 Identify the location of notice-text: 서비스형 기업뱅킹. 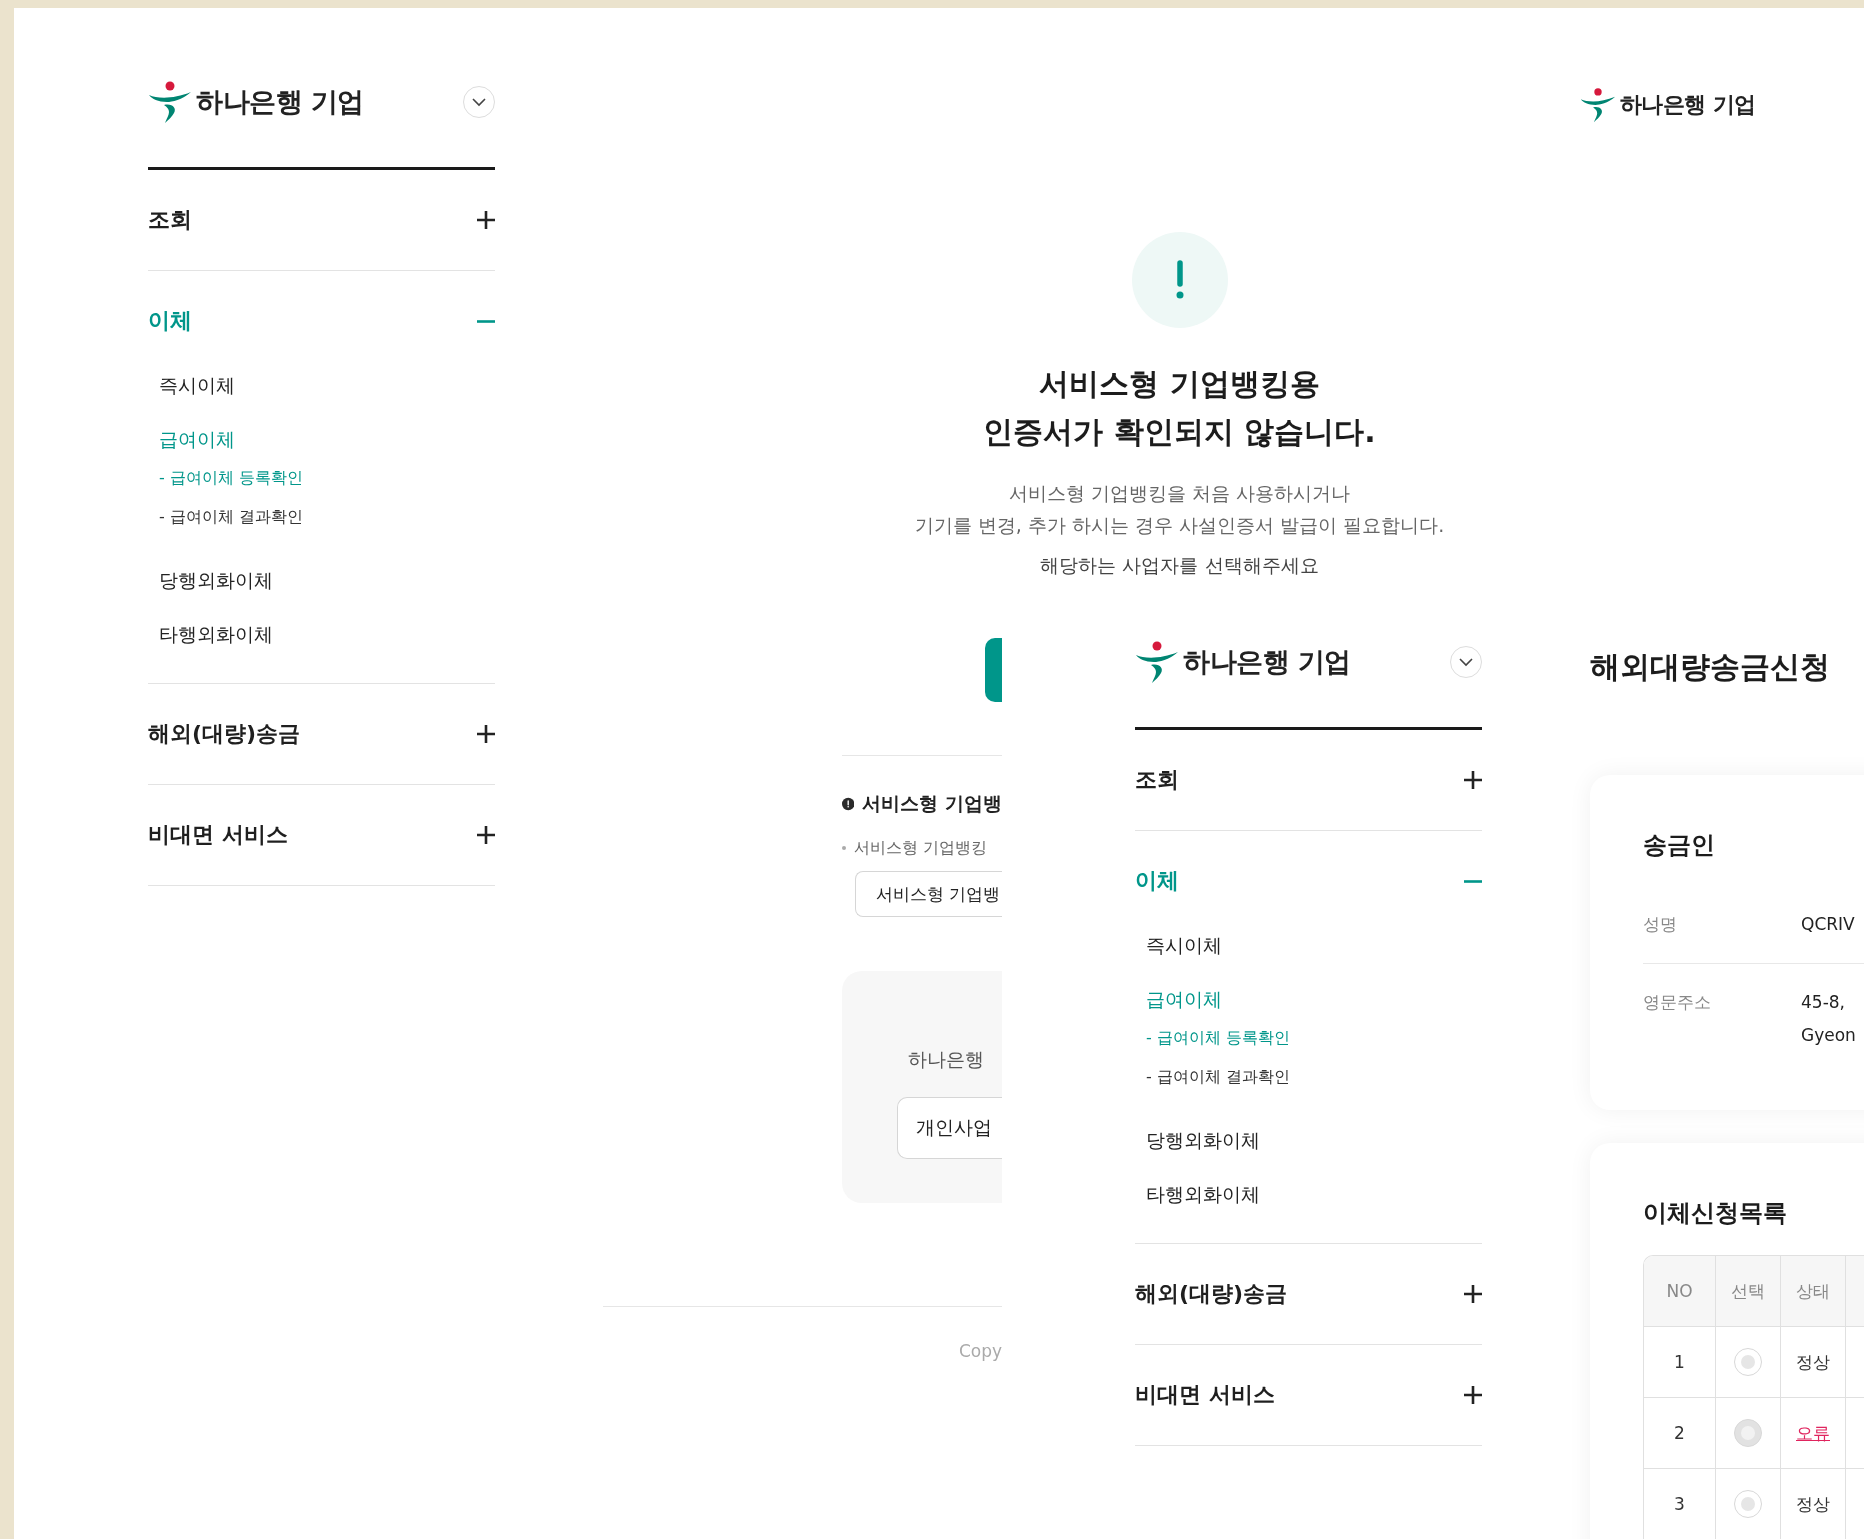
(921, 848).